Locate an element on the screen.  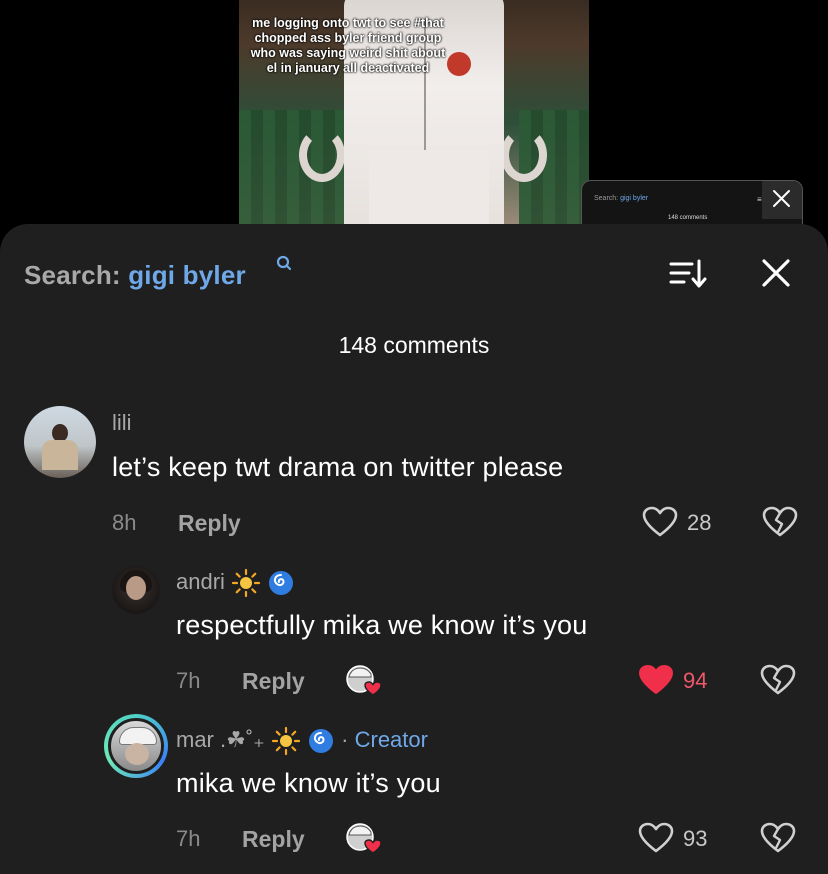
mini-search-label: Search: gigi byler is located at coordinates (621, 198).